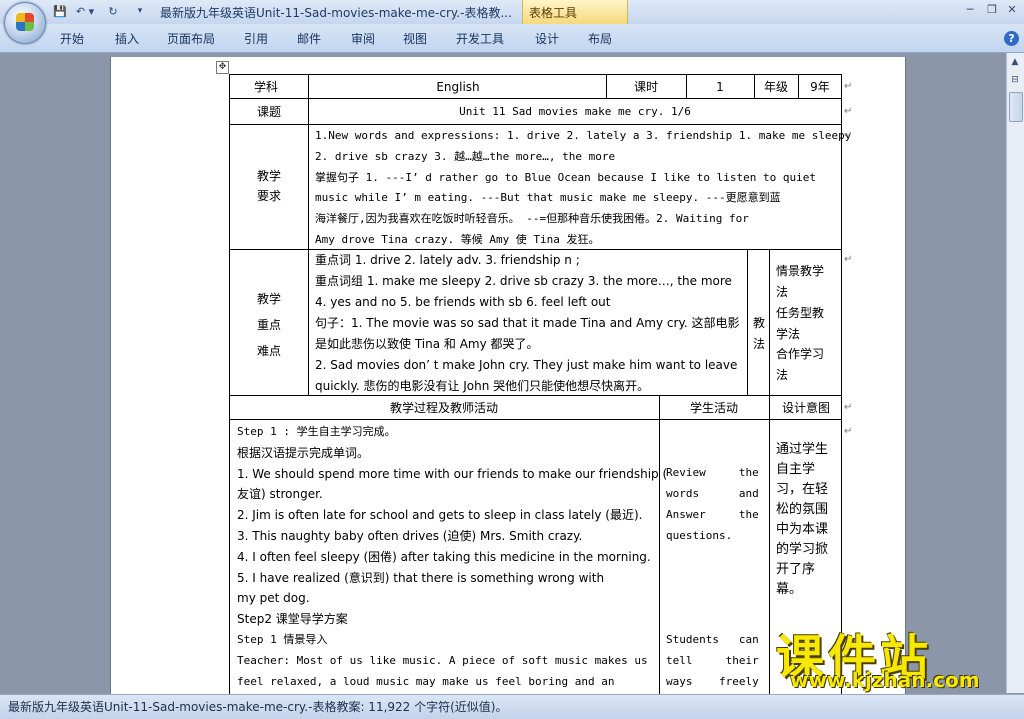 Image resolution: width=1024 pixels, height=719 pixels. I want to click on view-ruler-icon: ⊟, so click(1015, 82).